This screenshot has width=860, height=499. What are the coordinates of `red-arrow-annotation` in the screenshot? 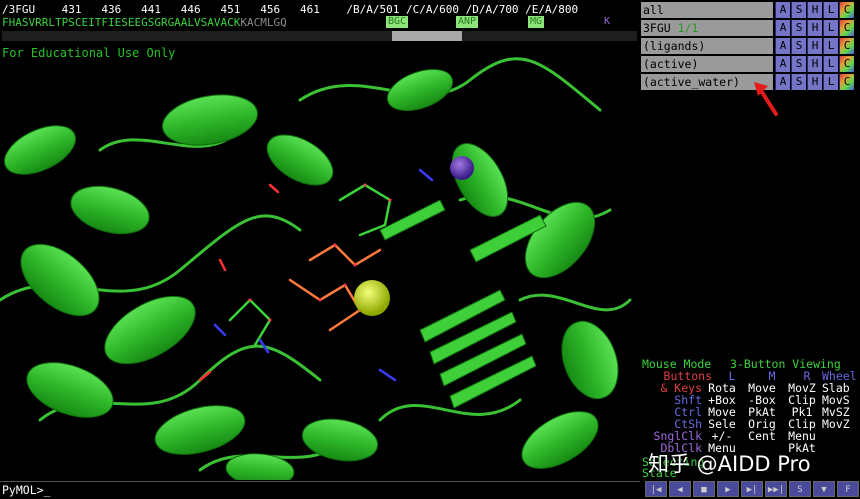 It's located at (766, 99).